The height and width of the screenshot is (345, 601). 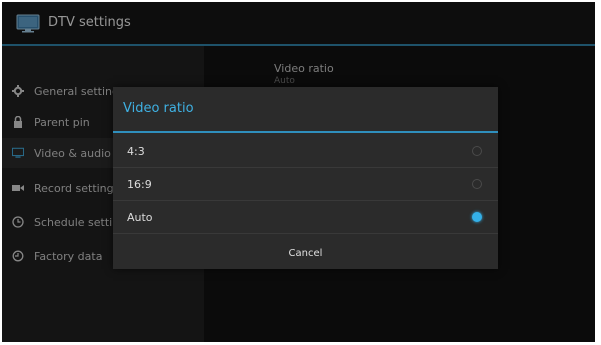 What do you see at coordinates (158, 108) in the screenshot?
I see `dialog-title: Video ratio` at bounding box center [158, 108].